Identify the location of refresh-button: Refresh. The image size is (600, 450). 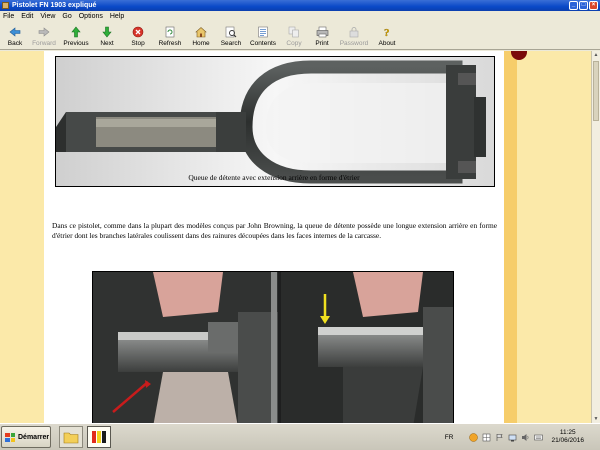
(170, 36).